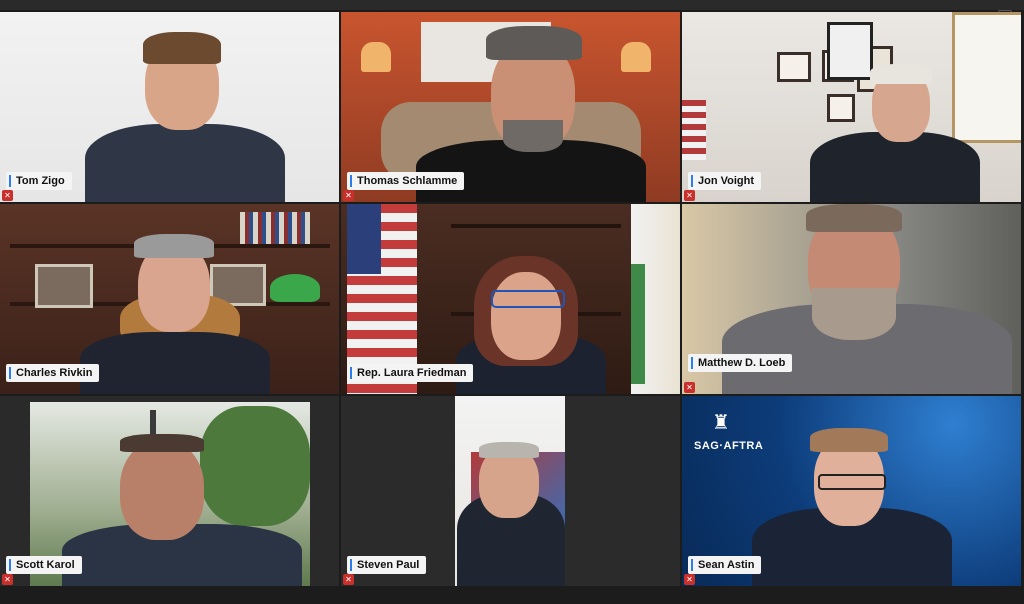 The width and height of the screenshot is (1024, 604). What do you see at coordinates (729, 446) in the screenshot?
I see `sag-aftra-logo: SAG·AFTRA` at bounding box center [729, 446].